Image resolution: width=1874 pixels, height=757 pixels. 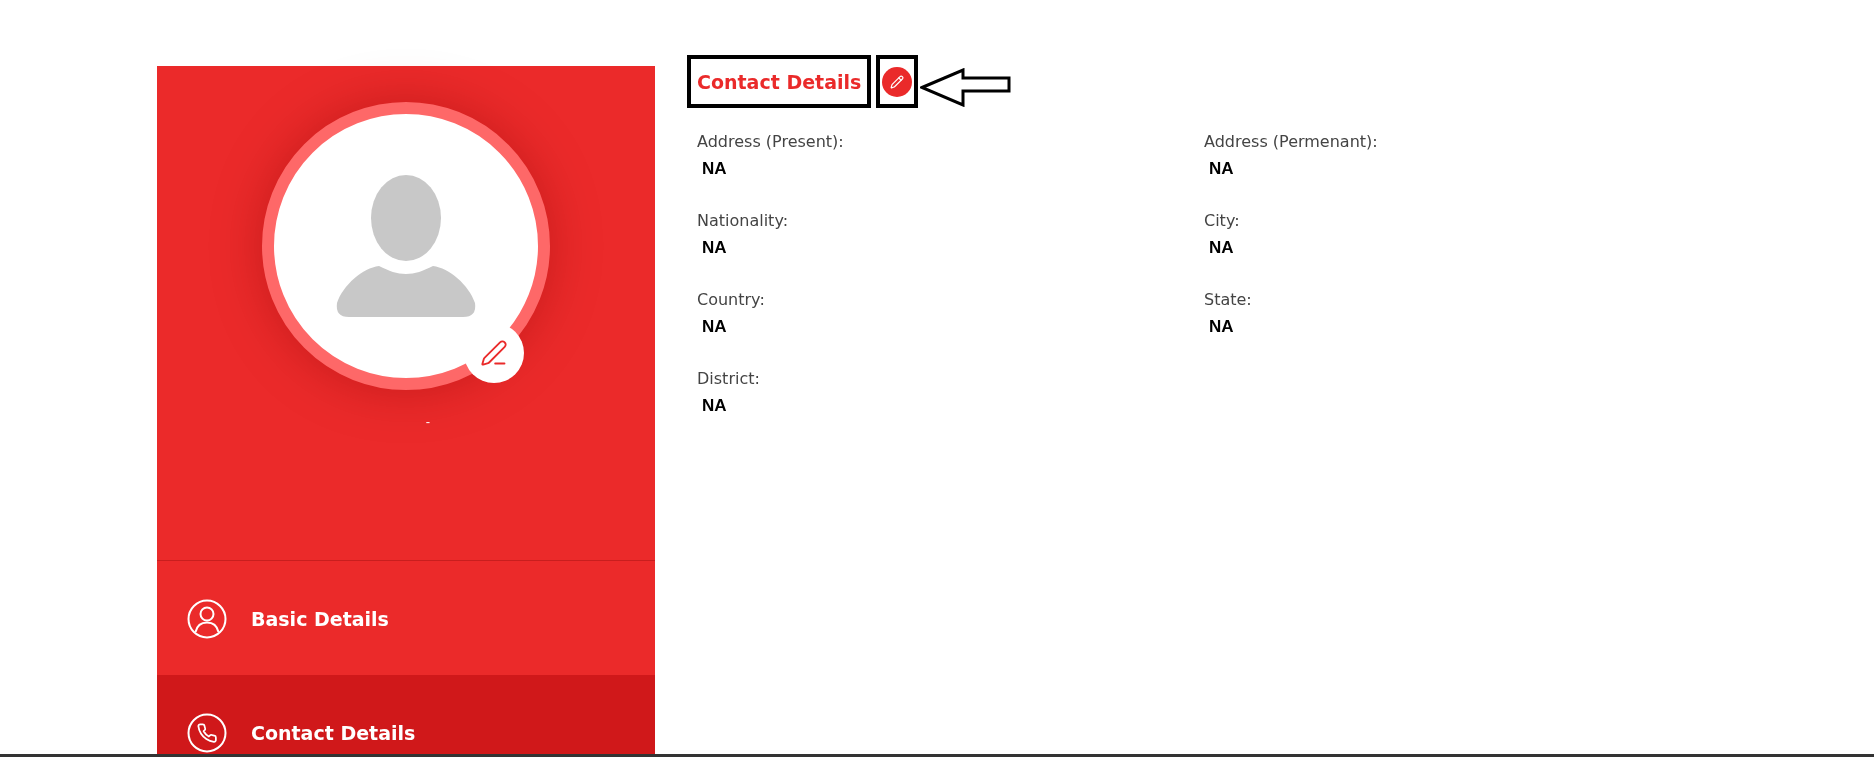 What do you see at coordinates (207, 619) in the screenshot?
I see `user-circle-icon` at bounding box center [207, 619].